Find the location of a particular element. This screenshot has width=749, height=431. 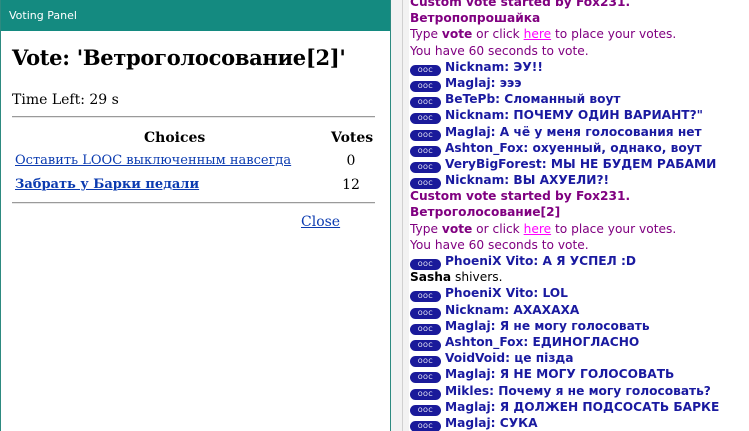

window-titlebar: Voting Panel is located at coordinates (195, 15).